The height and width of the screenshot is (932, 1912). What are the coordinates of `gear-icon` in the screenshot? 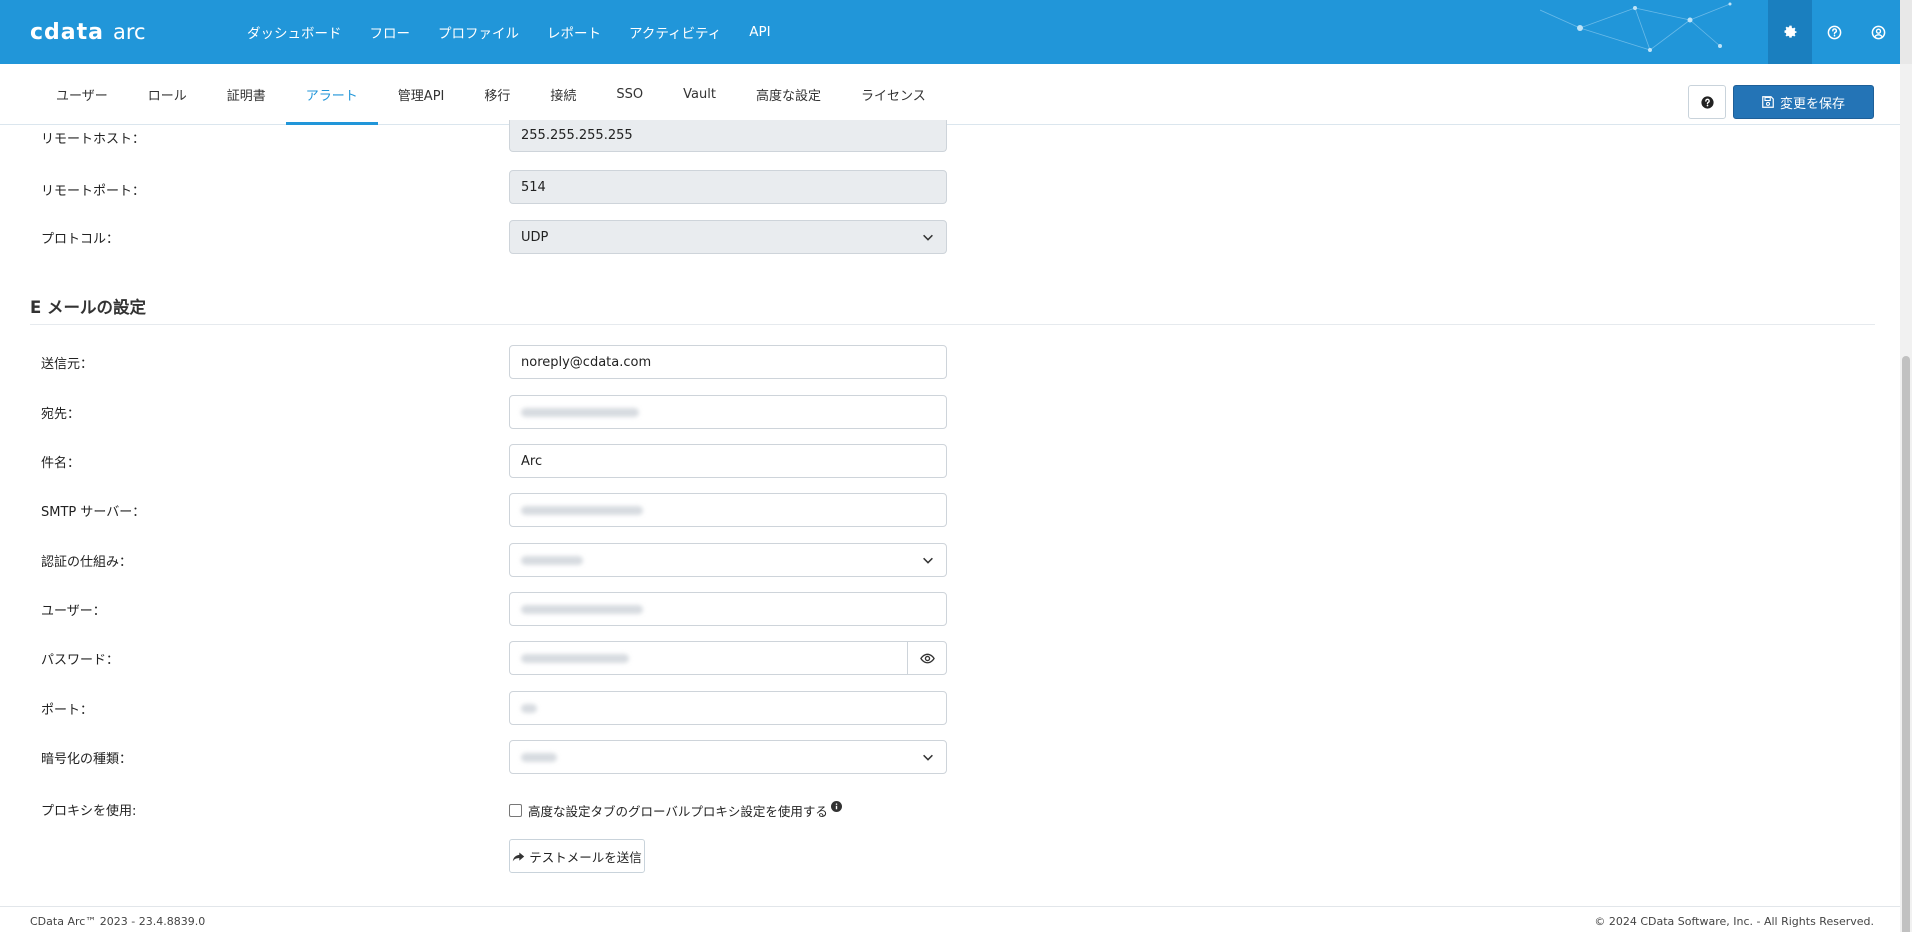 It's located at (1790, 31).